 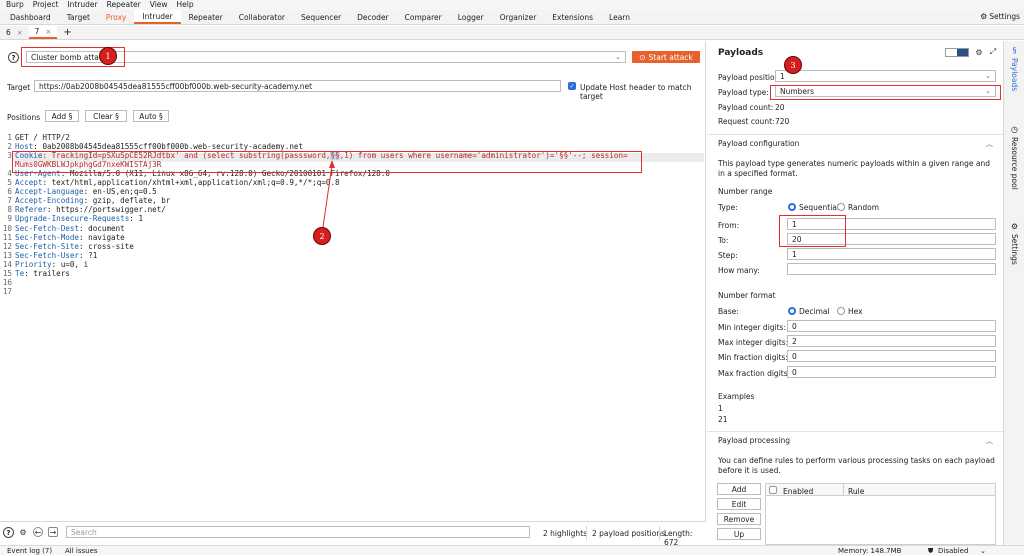 I want to click on hex-label: Hex, so click(x=855, y=311).